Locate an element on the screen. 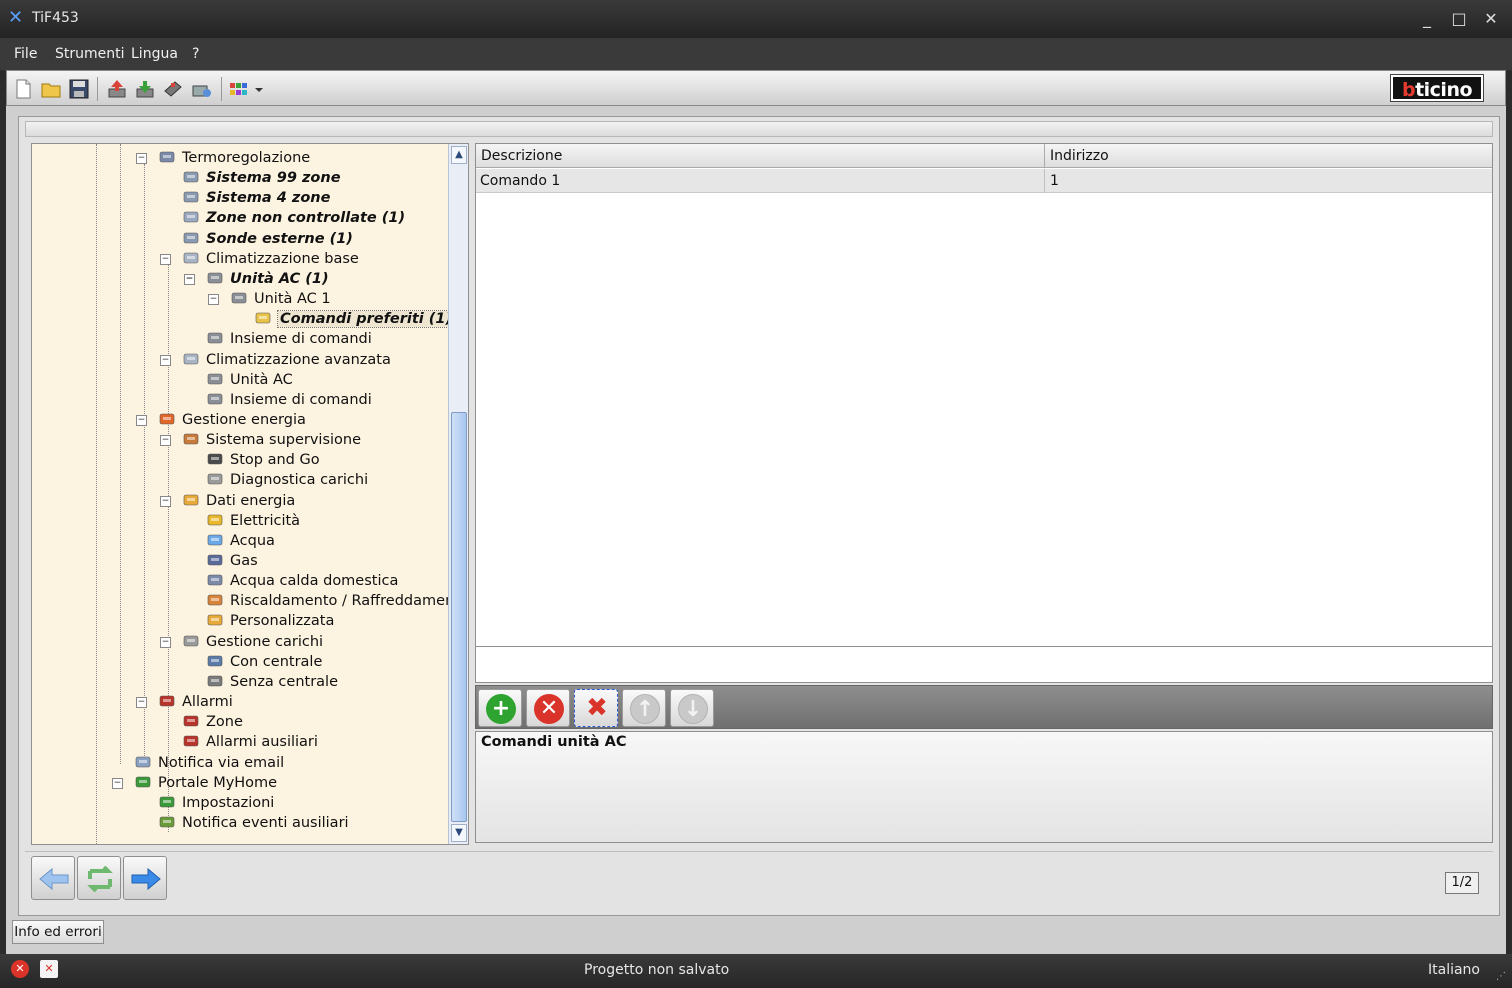  tree-item: − Climatizzazione avanzata is located at coordinates (275, 360).